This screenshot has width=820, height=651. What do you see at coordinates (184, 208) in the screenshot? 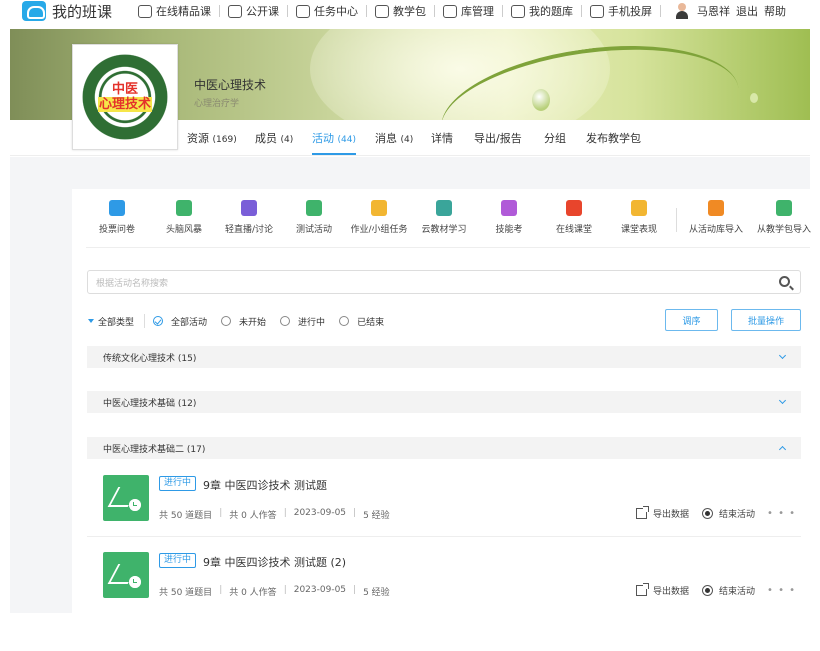
I see `brainstorm-icon` at bounding box center [184, 208].